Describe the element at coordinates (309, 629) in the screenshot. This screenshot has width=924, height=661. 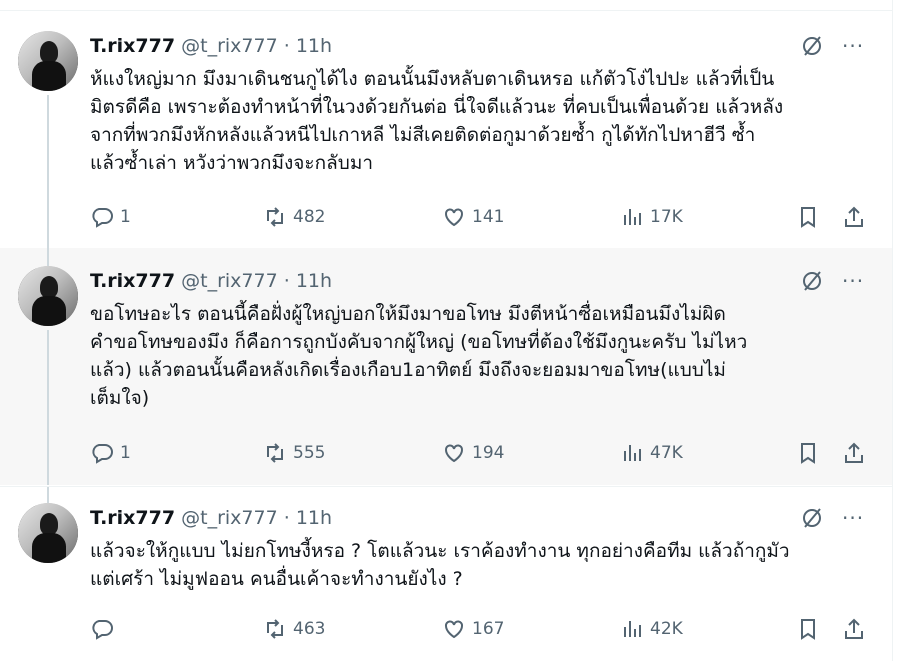
I see `repost-count: 463` at that location.